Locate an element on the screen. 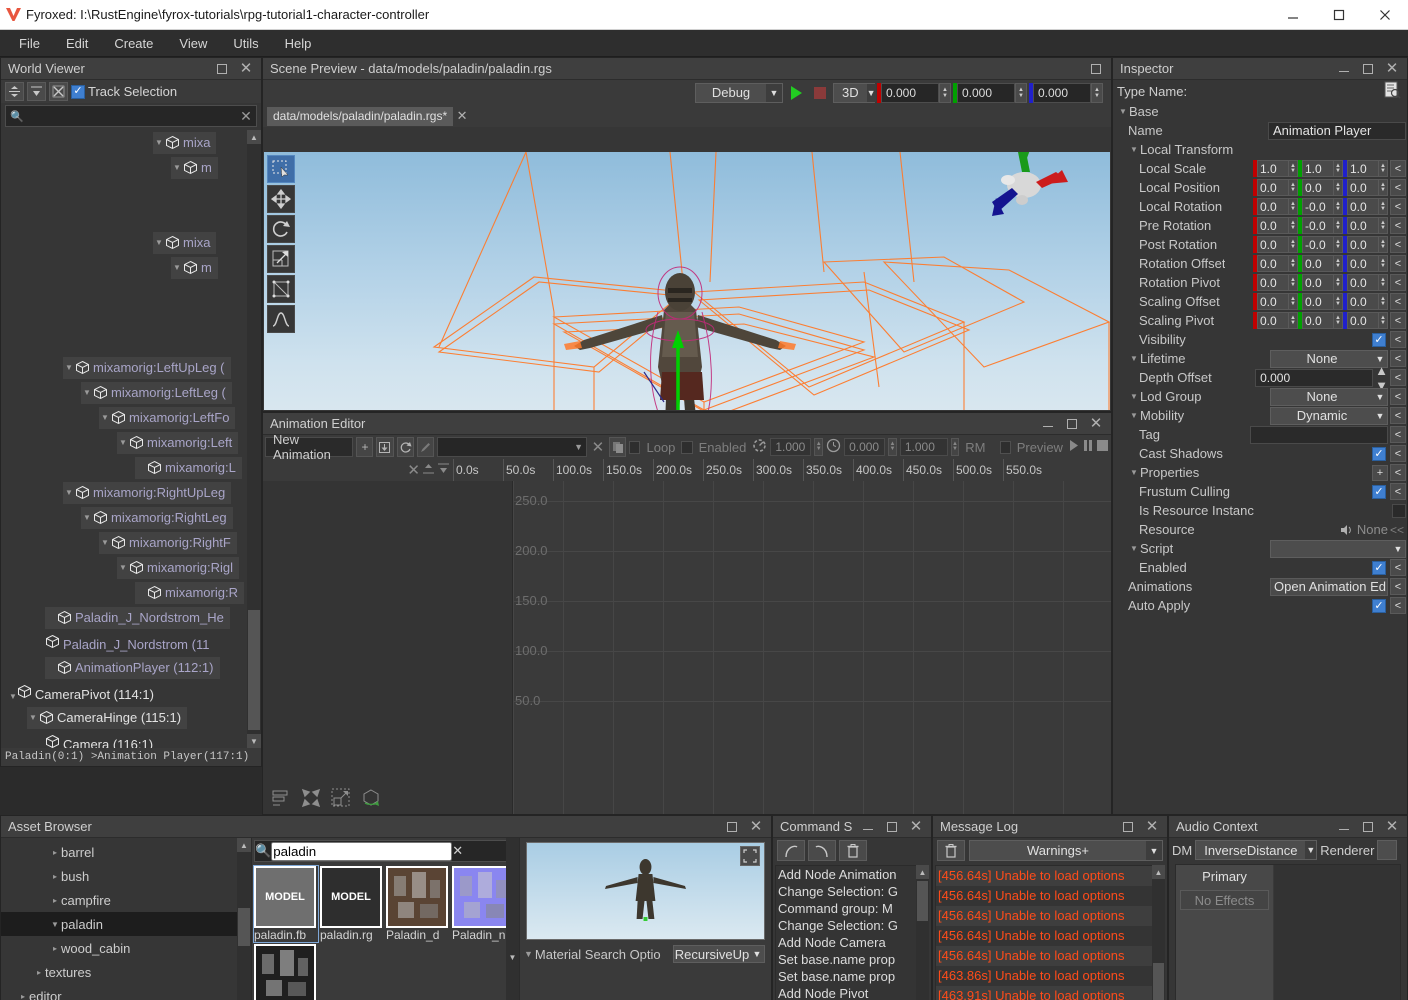 This screenshot has height=1000, width=1408. cs-minimize-button is located at coordinates (868, 827).